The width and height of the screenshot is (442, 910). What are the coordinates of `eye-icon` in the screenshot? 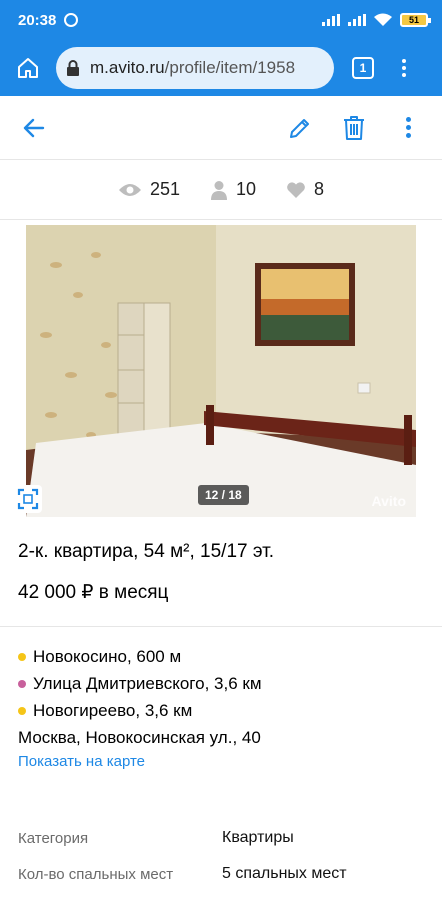 It's located at (129, 189).